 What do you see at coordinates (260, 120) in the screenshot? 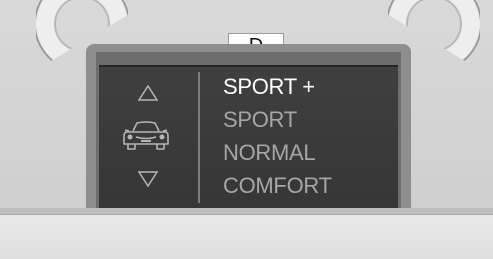
I see `mode-item-sport: SPORT` at bounding box center [260, 120].